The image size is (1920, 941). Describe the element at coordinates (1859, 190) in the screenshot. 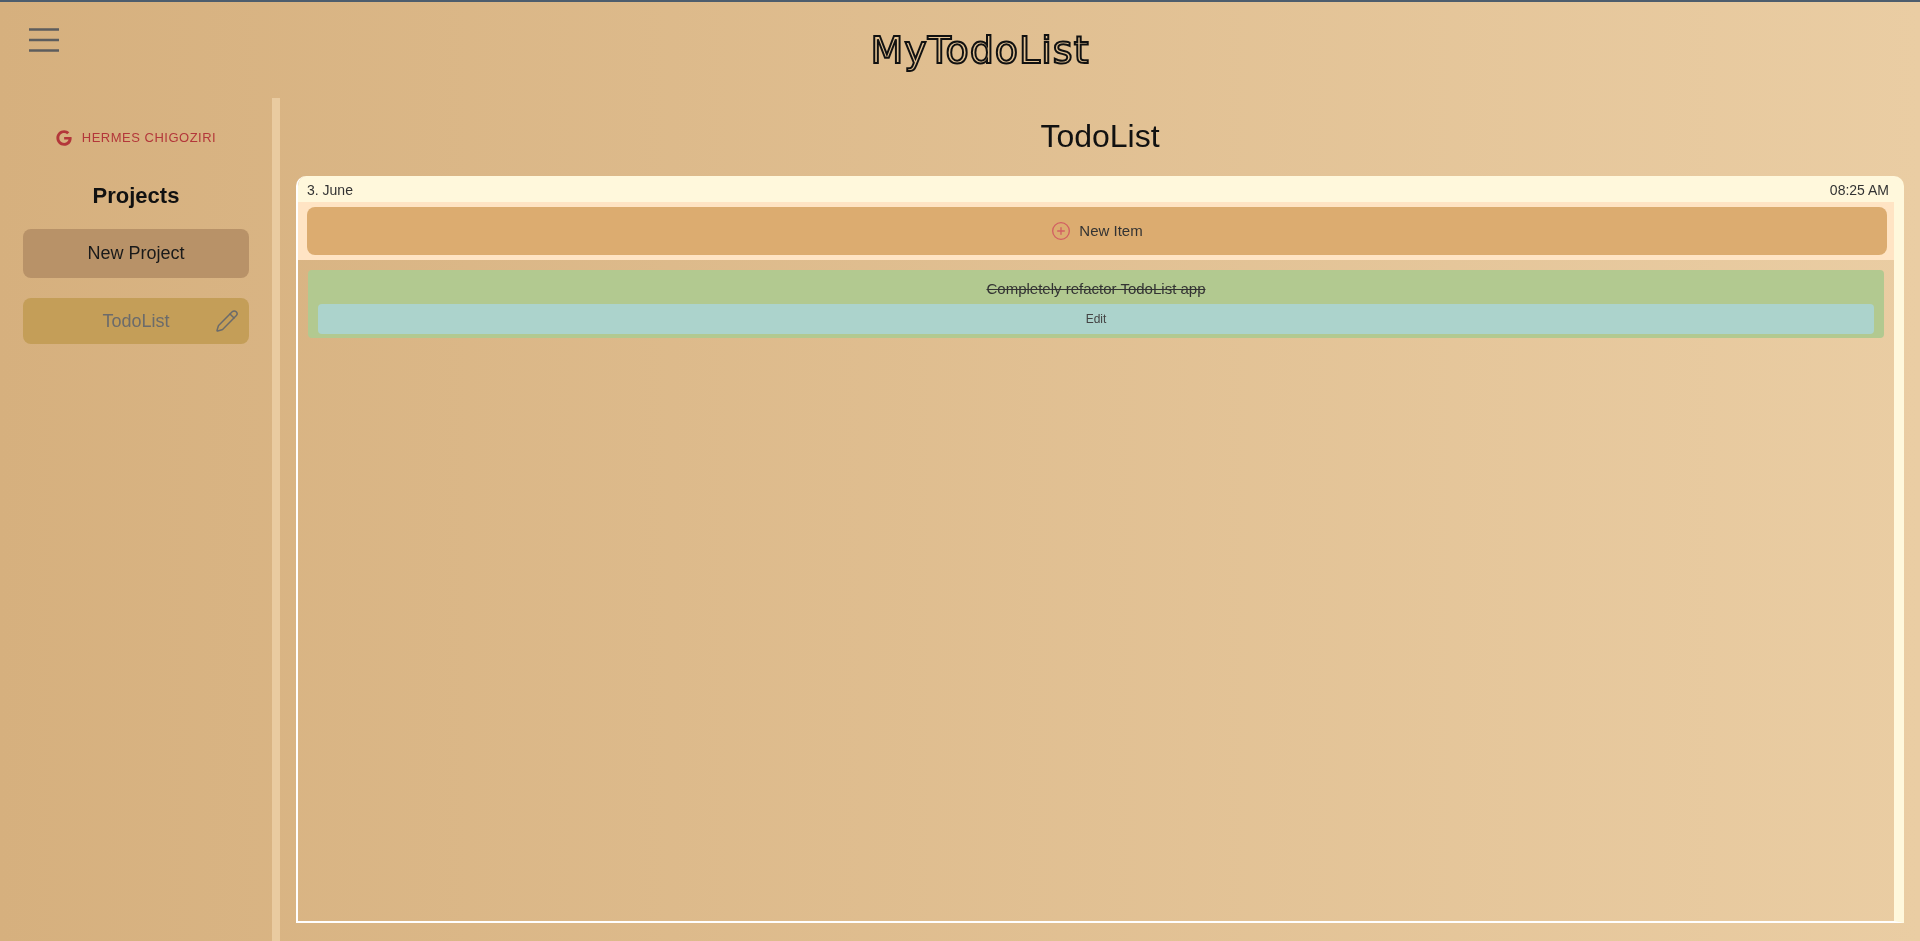

I see `time-label: 08:25 AM` at that location.